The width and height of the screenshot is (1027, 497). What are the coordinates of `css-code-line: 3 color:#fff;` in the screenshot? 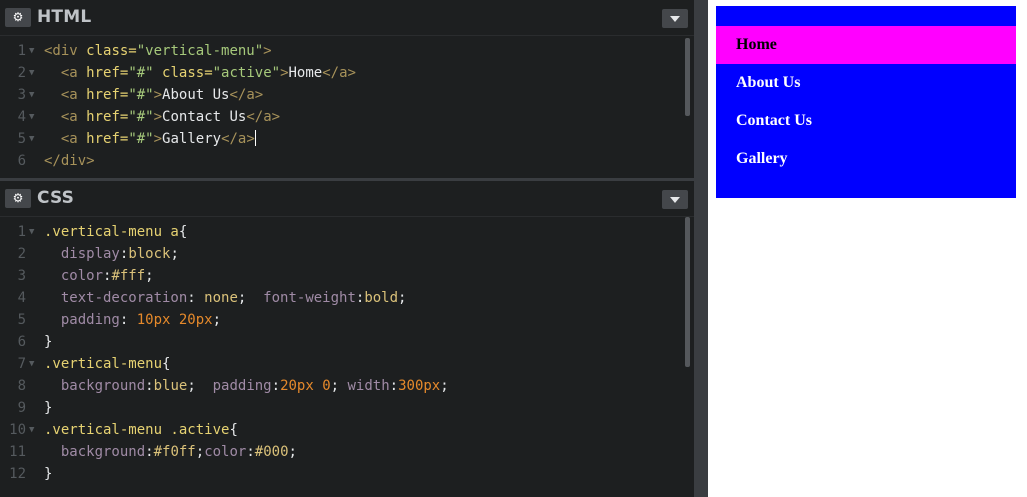 It's located at (342, 276).